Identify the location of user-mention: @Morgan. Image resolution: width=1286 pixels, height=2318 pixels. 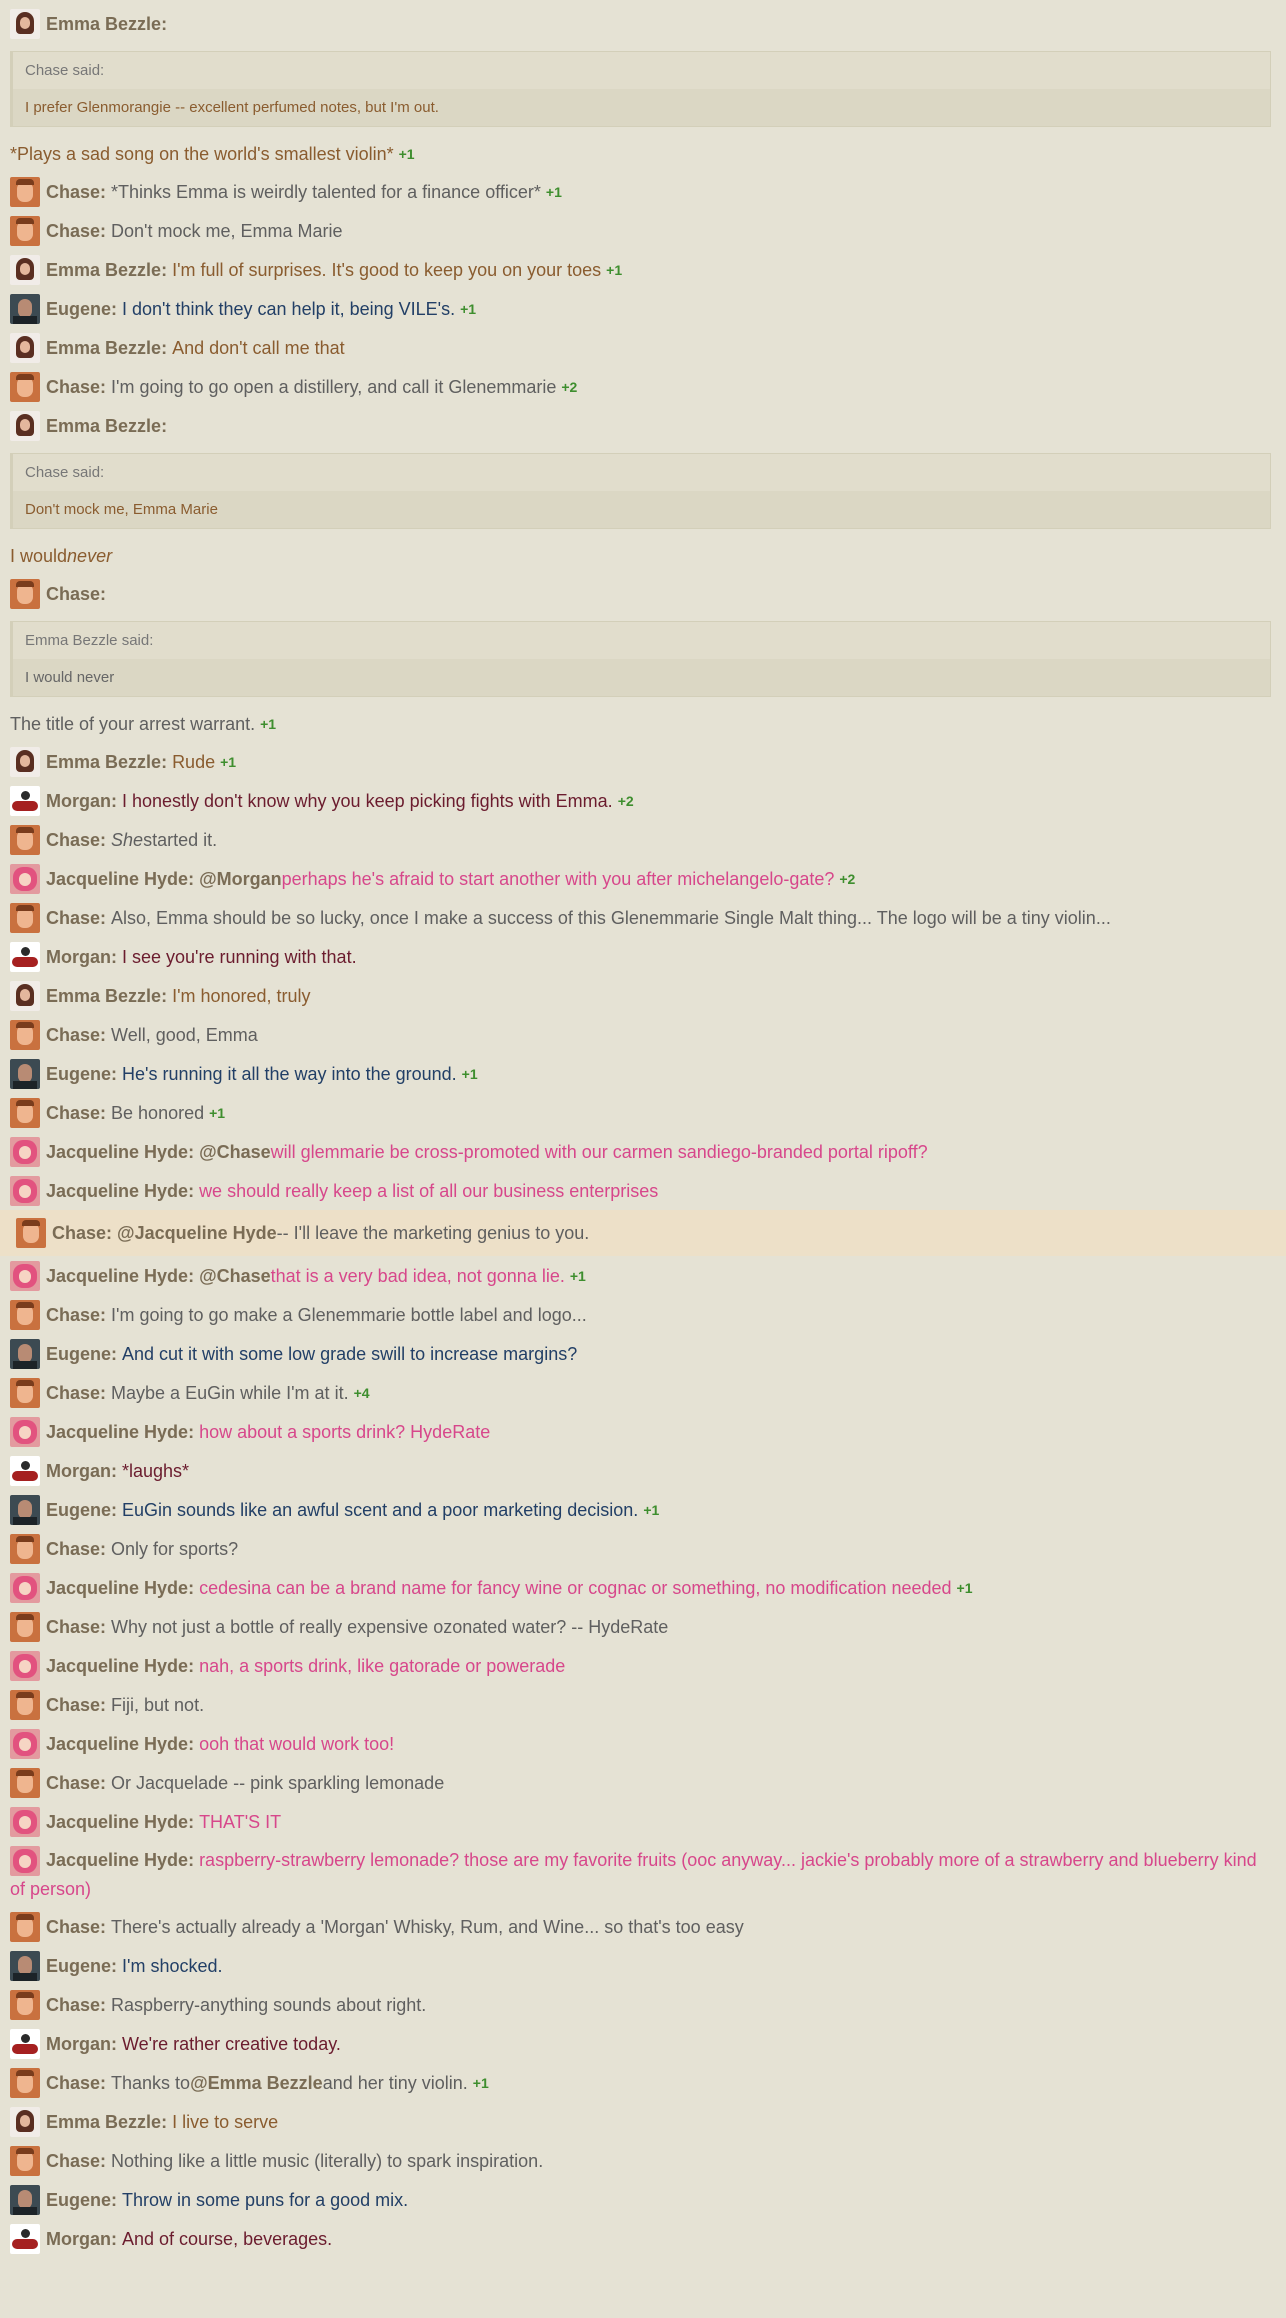
(240, 879).